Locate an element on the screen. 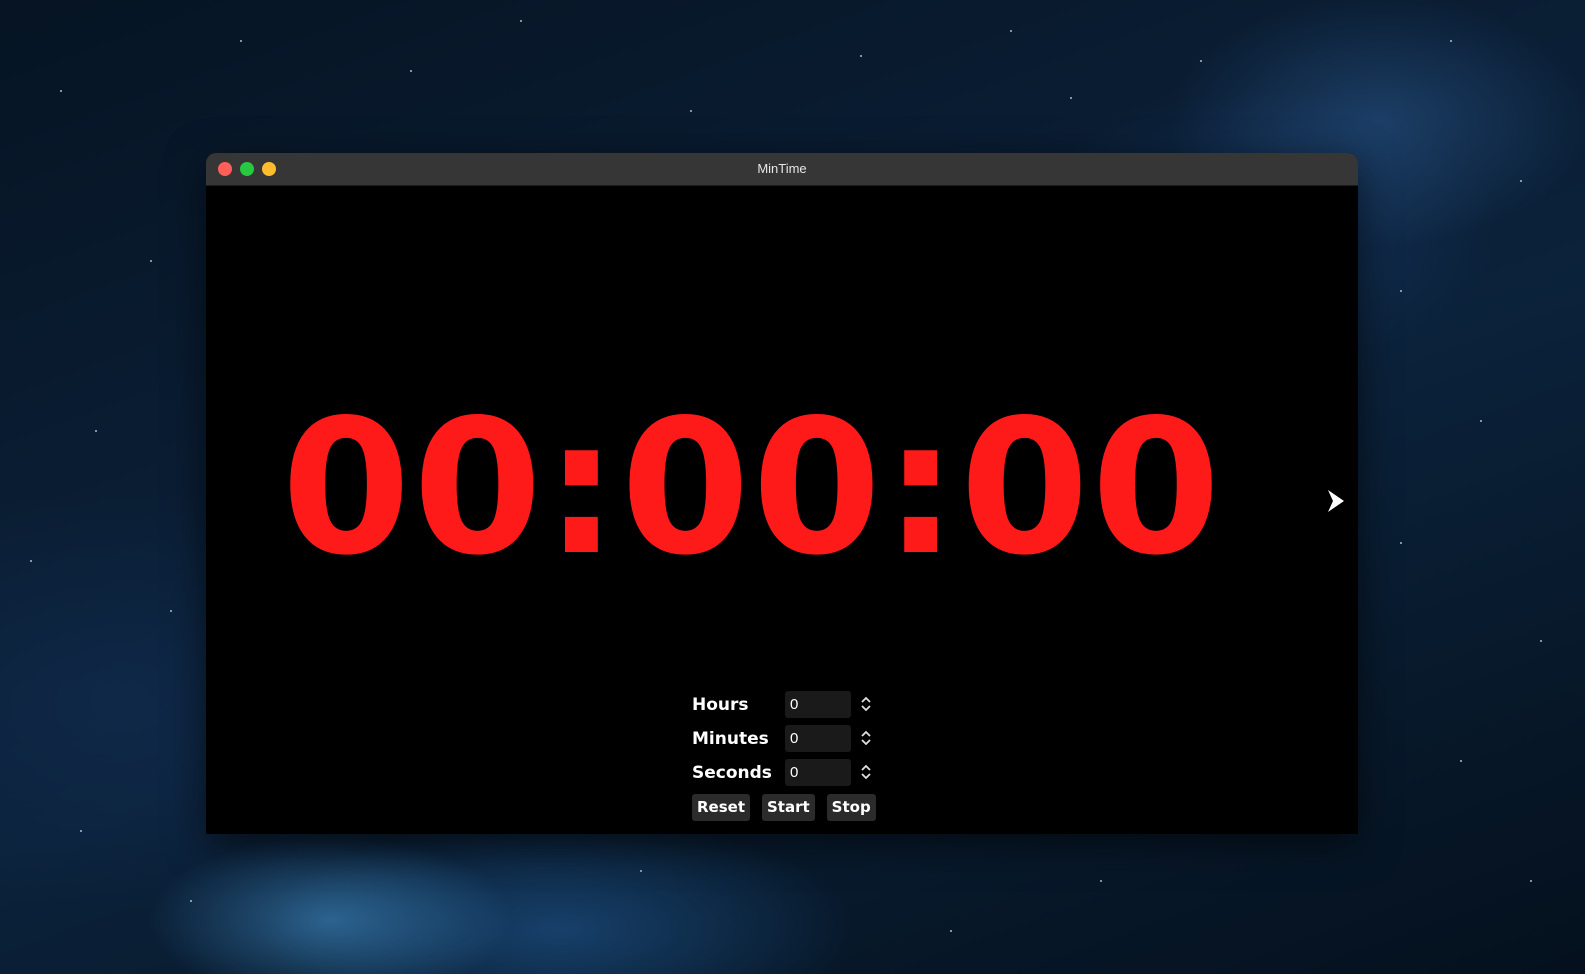 The width and height of the screenshot is (1585, 974). hours-value: 0 is located at coordinates (794, 704).